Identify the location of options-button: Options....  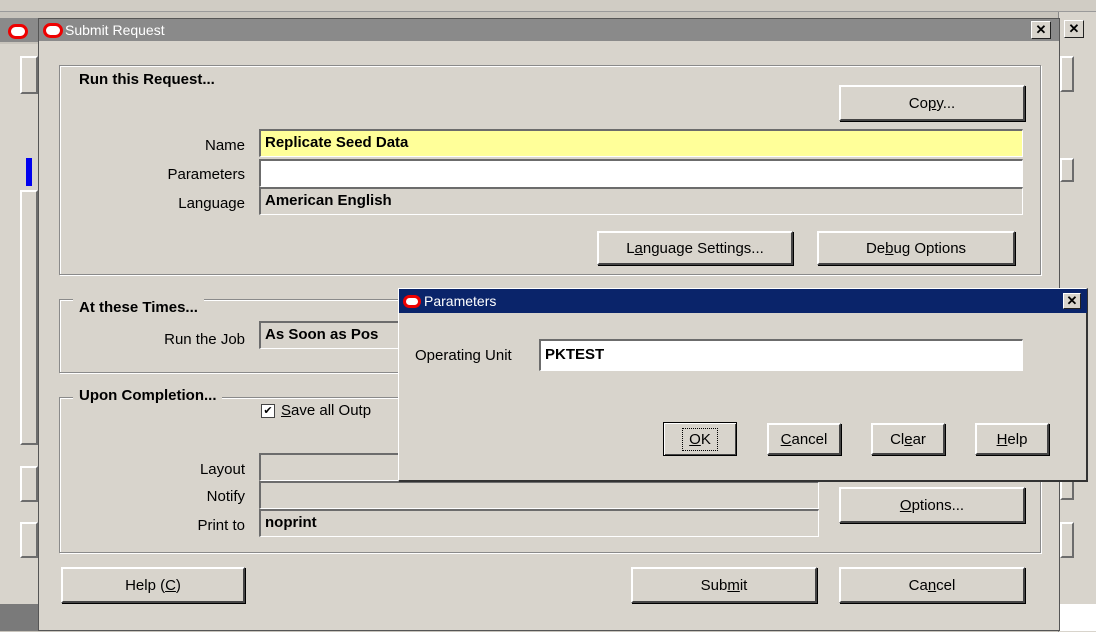
(932, 505).